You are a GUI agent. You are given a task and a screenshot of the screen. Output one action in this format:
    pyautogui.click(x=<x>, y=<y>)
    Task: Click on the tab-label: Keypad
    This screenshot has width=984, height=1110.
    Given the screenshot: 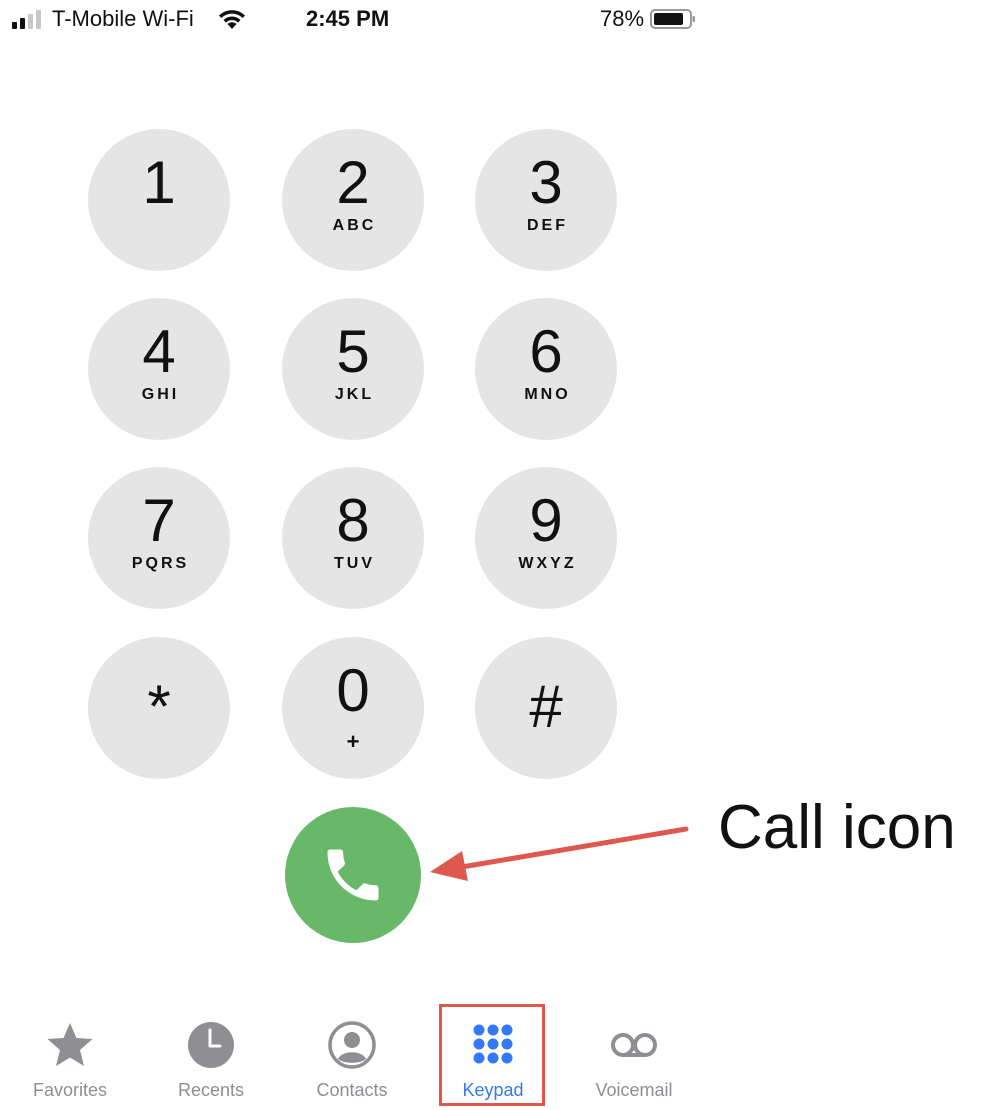 What is the action you would take?
    pyautogui.click(x=493, y=1090)
    